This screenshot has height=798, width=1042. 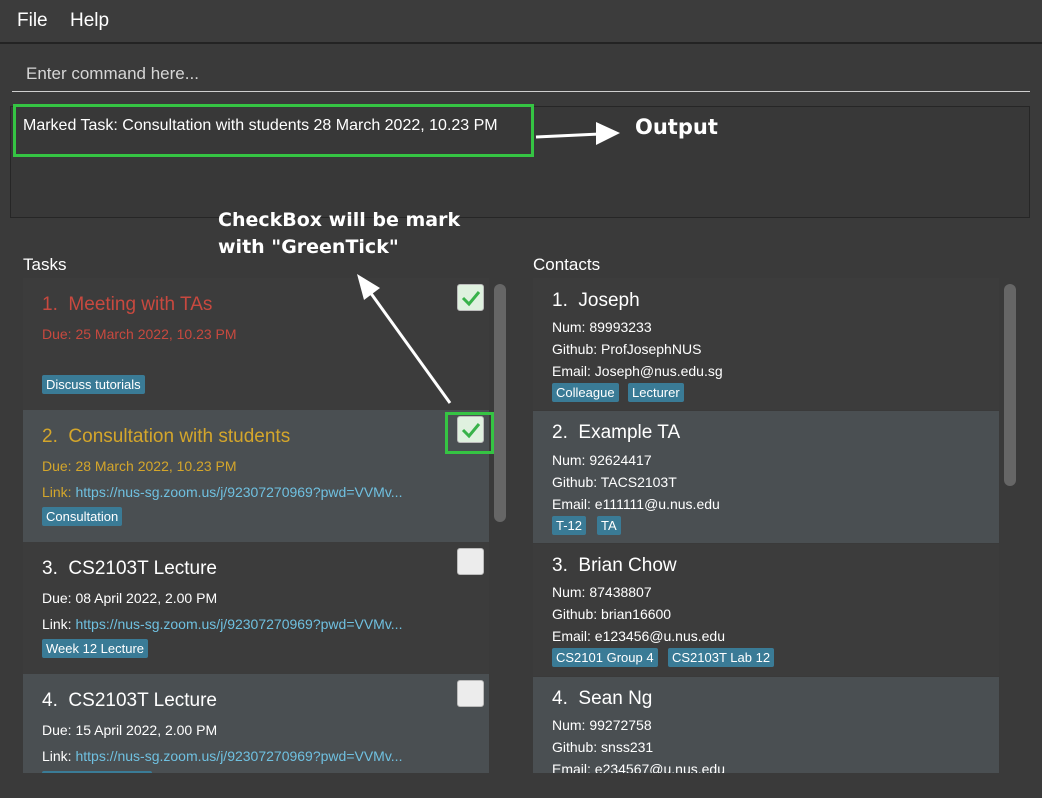 What do you see at coordinates (602, 327) in the screenshot?
I see `contact-phone: Num: 89993233` at bounding box center [602, 327].